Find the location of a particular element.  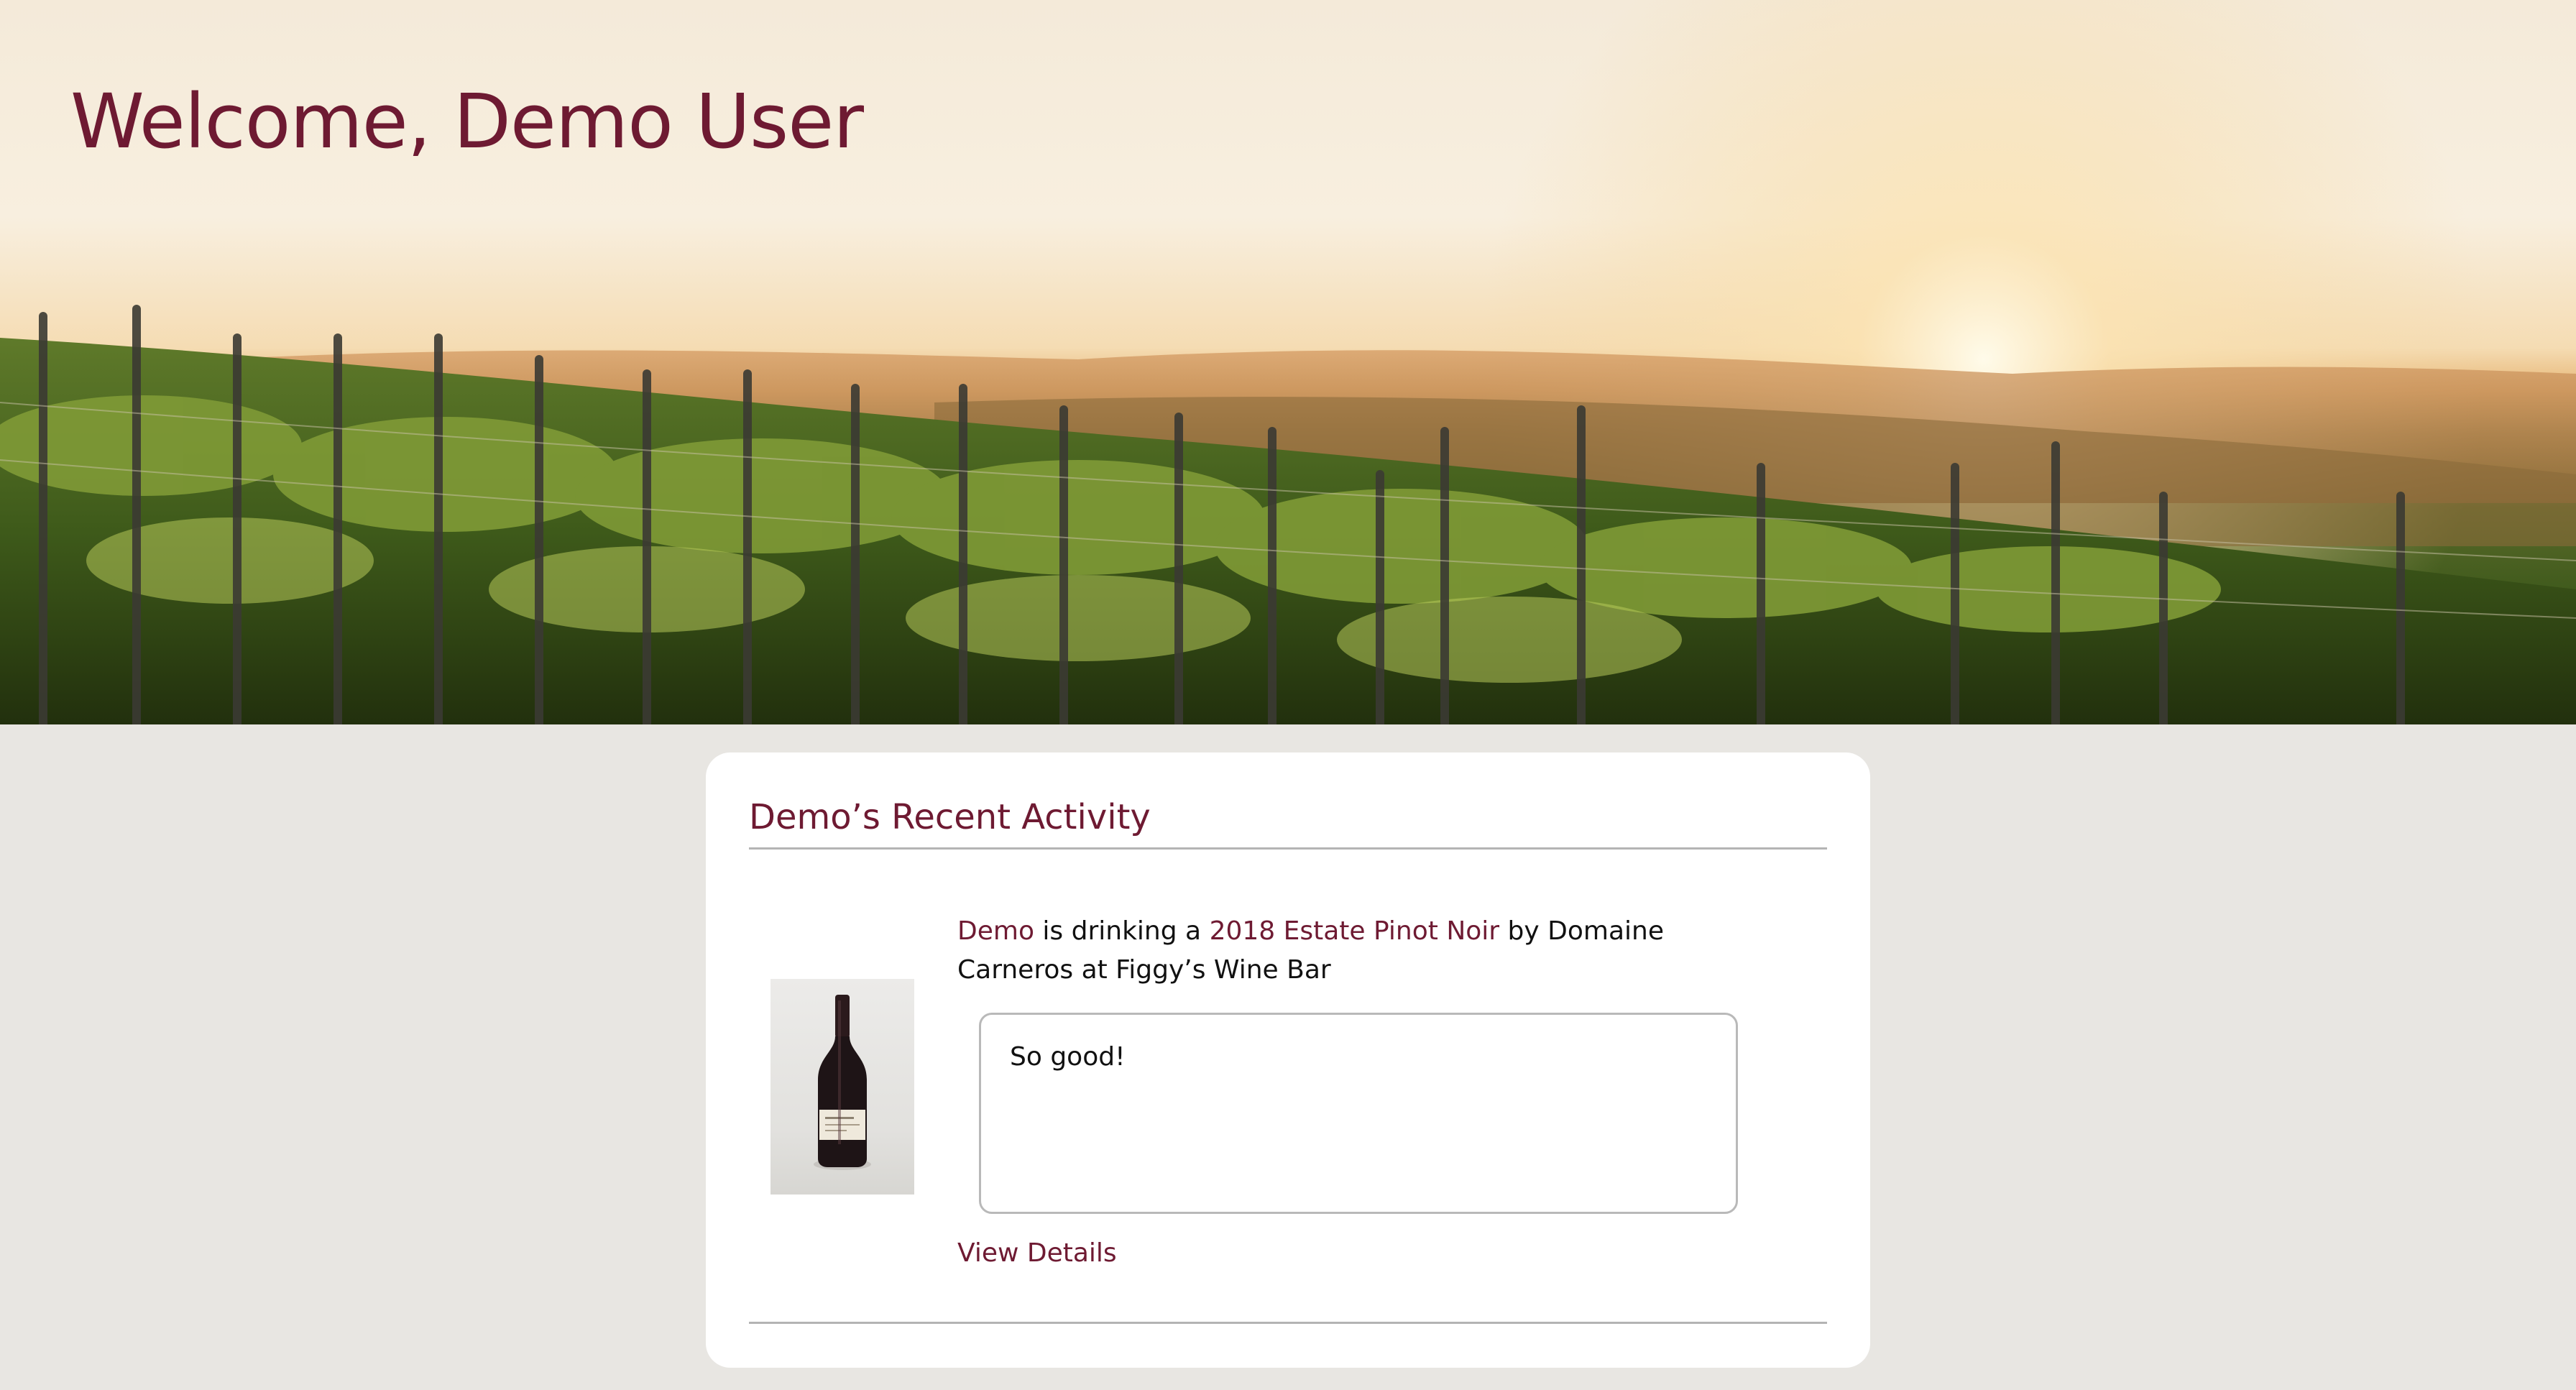

welcome-heading: Welcome, Demo User is located at coordinates (467, 121).